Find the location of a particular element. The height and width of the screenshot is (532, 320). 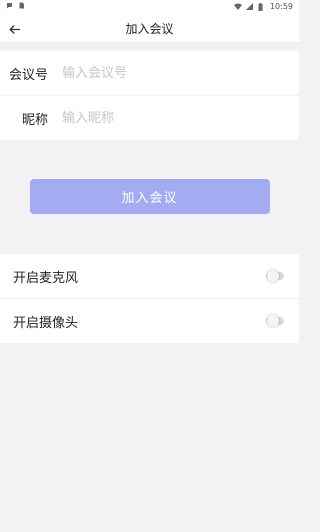

meeting-id-row: 会议号 is located at coordinates (149, 73).